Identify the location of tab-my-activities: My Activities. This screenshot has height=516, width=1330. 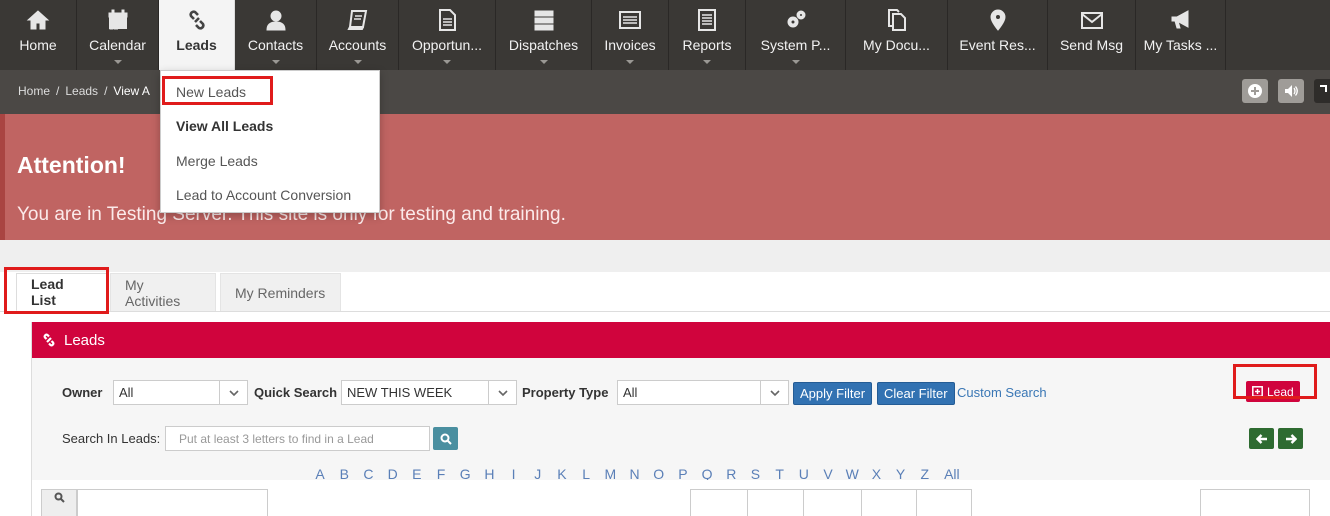
(163, 292).